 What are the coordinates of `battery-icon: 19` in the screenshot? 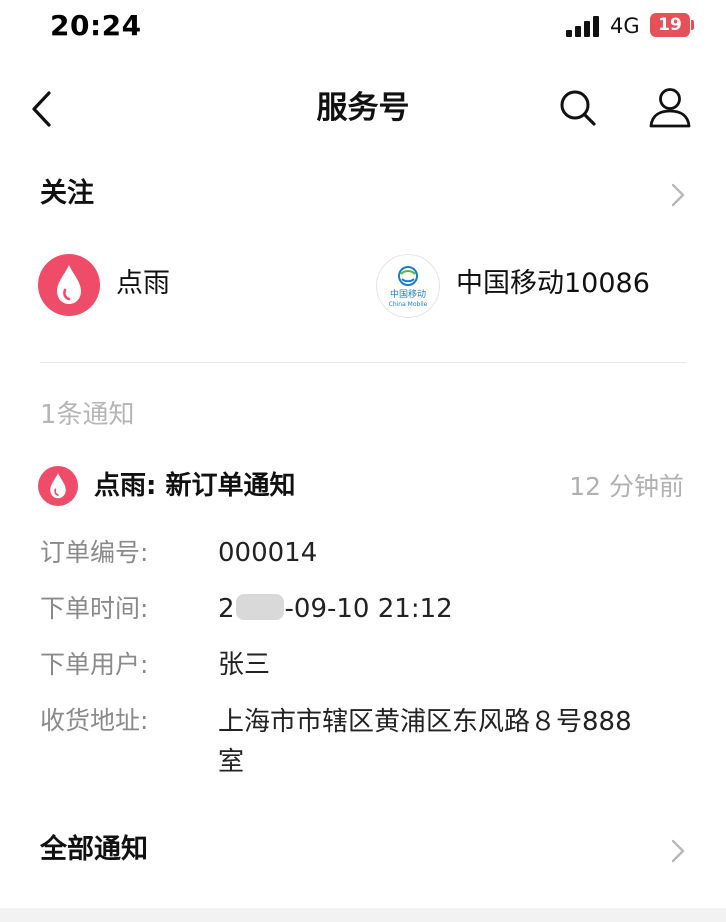 It's located at (670, 25).